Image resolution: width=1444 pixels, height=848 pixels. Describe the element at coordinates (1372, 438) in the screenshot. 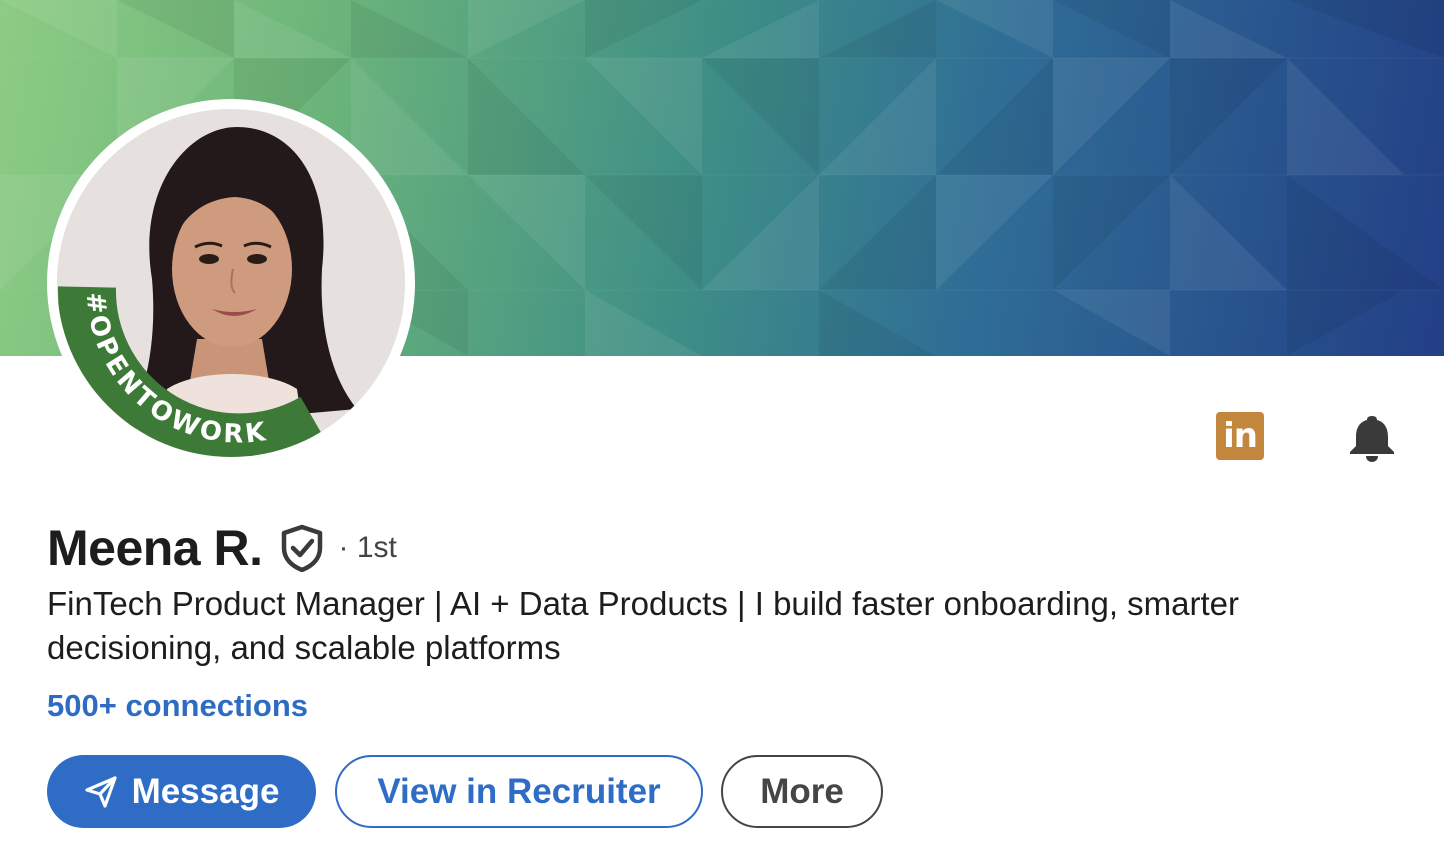

I see `bell-icon` at that location.